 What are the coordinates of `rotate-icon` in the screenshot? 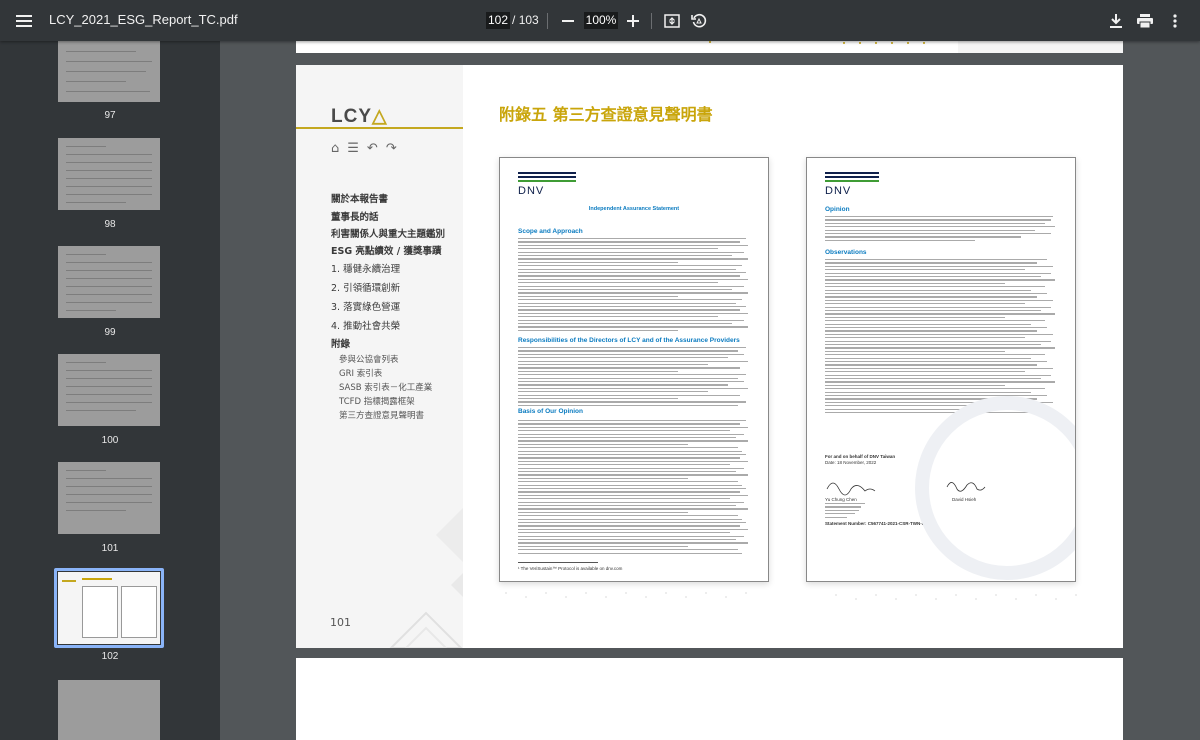 It's located at (699, 21).